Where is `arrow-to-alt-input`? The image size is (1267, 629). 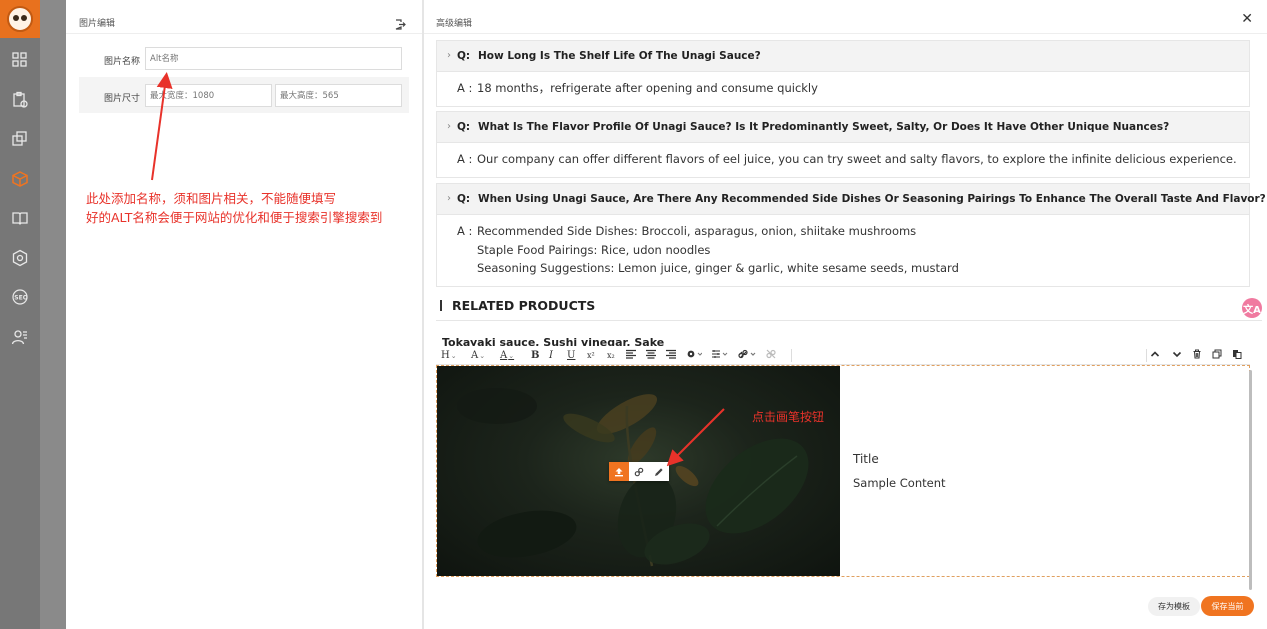
arrow-to-alt-input is located at coordinates (162, 126).